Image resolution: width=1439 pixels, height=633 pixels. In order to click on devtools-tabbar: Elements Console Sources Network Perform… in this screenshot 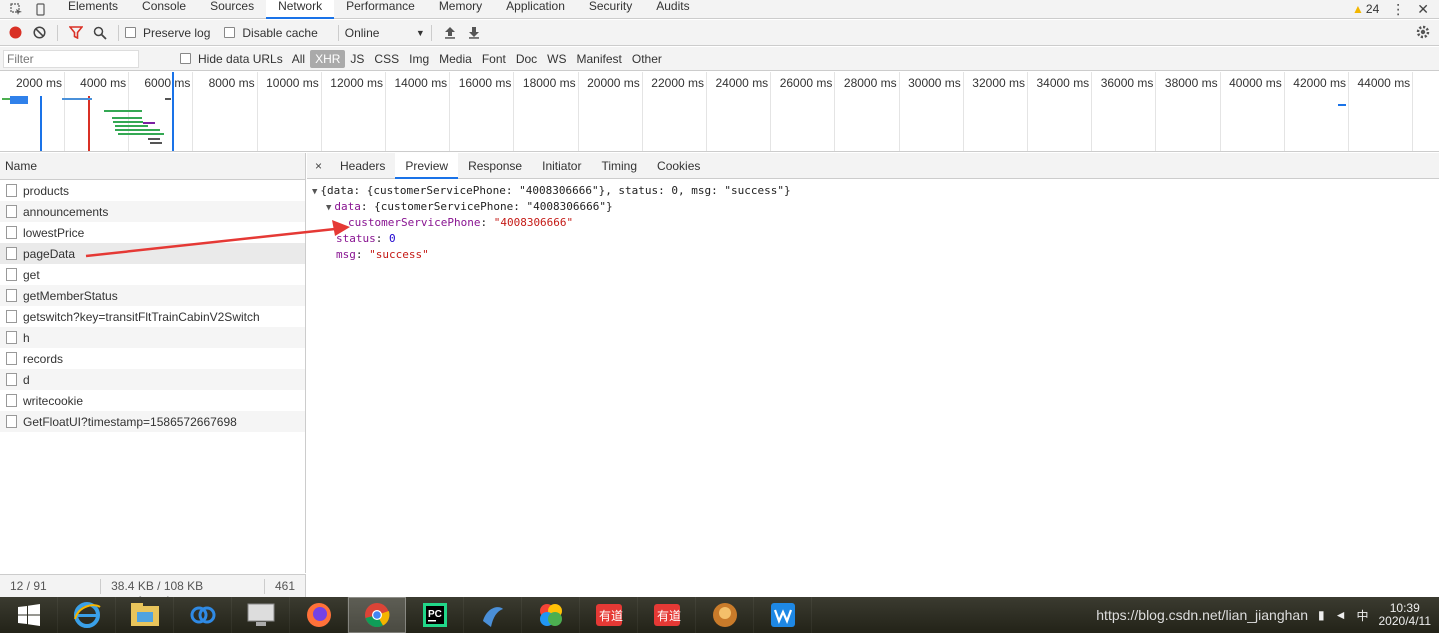, I will do `click(719, 9)`.